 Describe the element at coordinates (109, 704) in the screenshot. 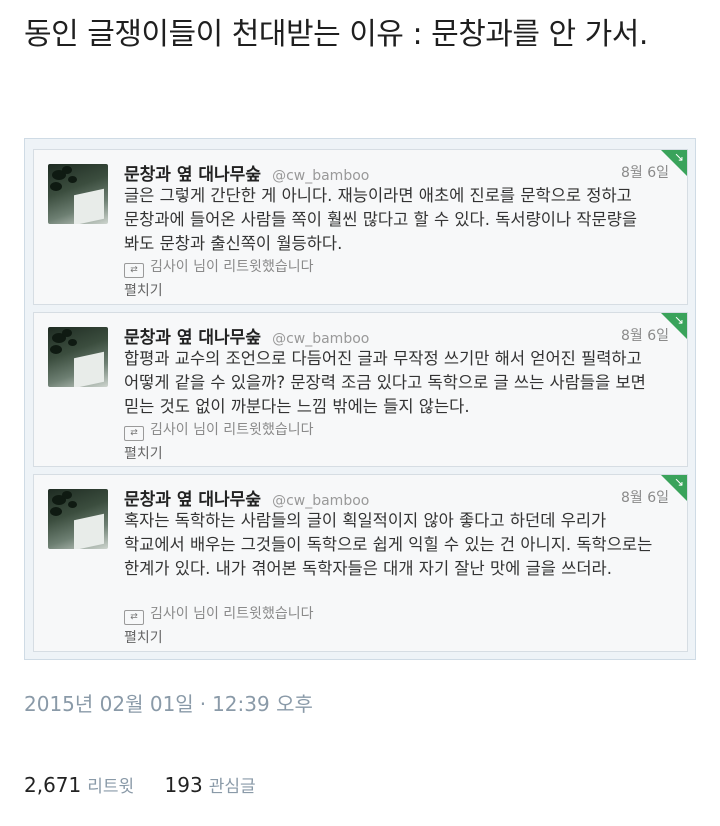

I see `post-date: 2015년 02월 01일` at that location.